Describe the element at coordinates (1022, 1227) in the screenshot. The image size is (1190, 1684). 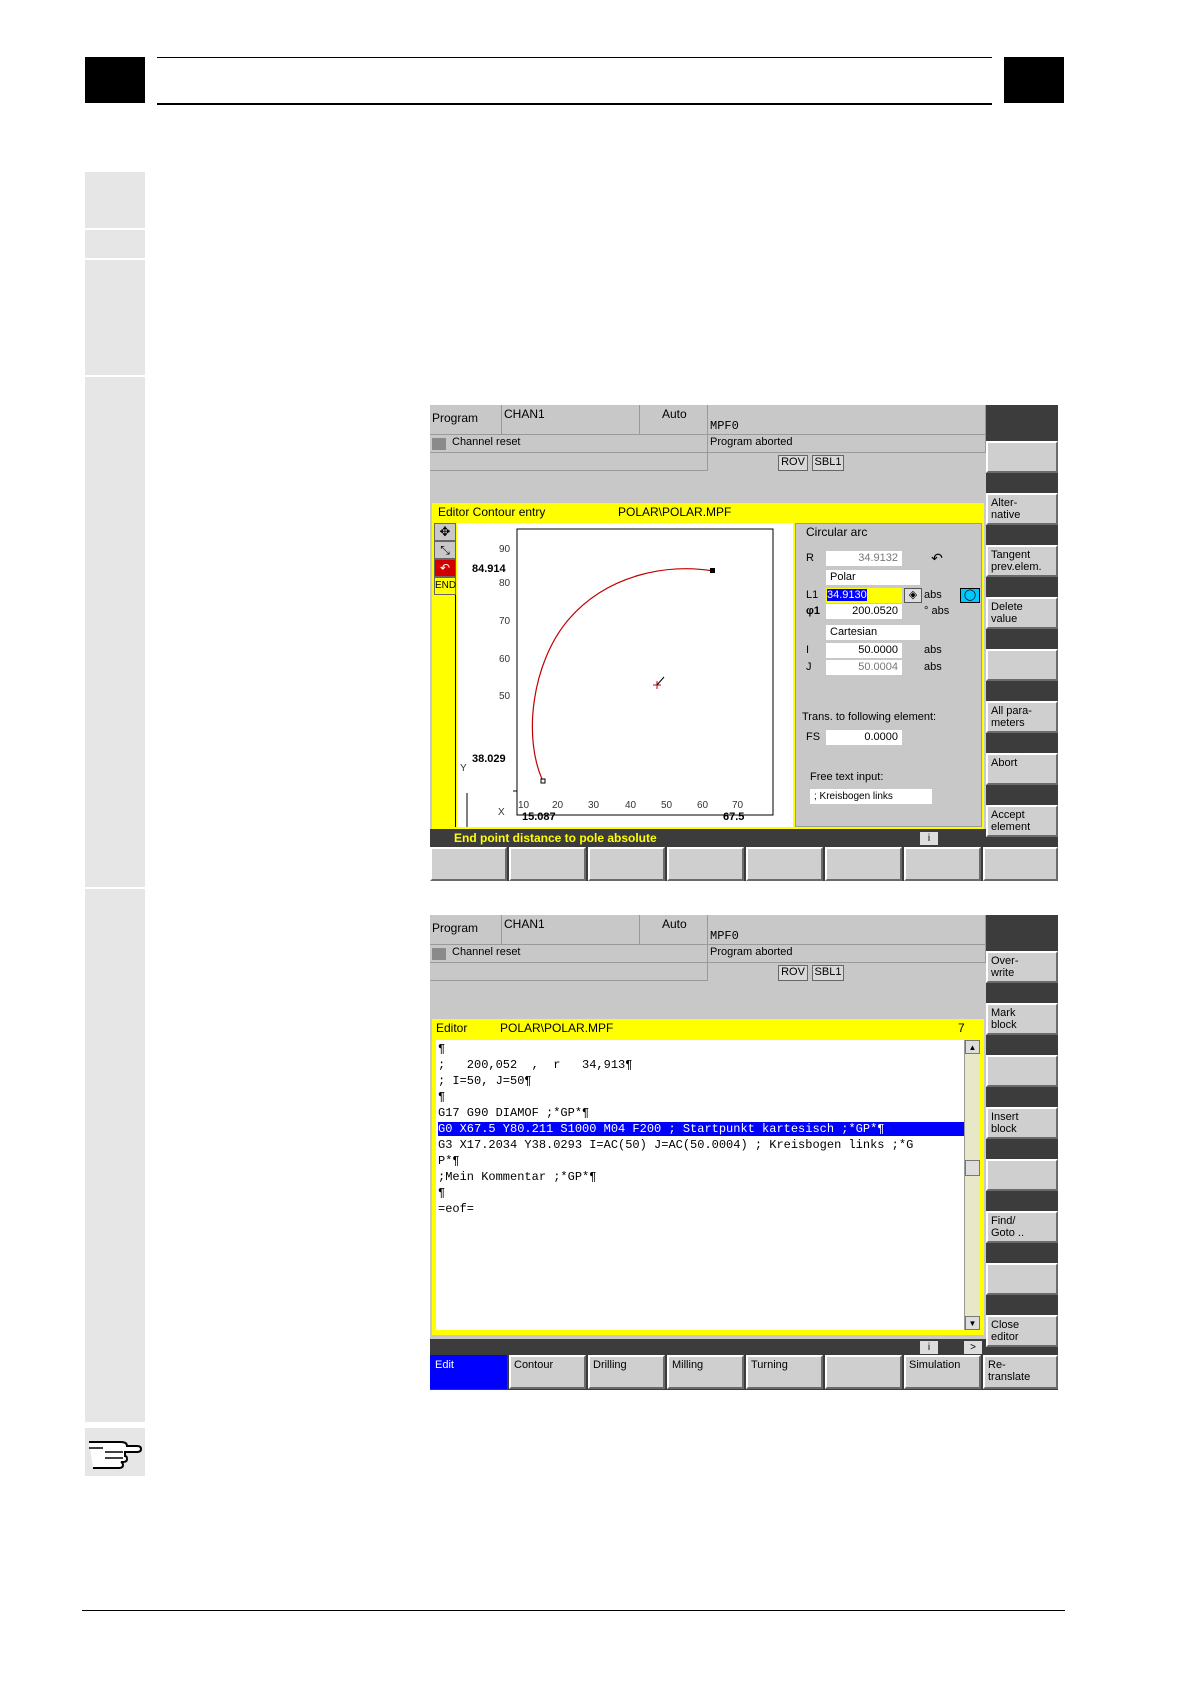
I see `find-goto-softkey: Find/ Goto ..` at that location.